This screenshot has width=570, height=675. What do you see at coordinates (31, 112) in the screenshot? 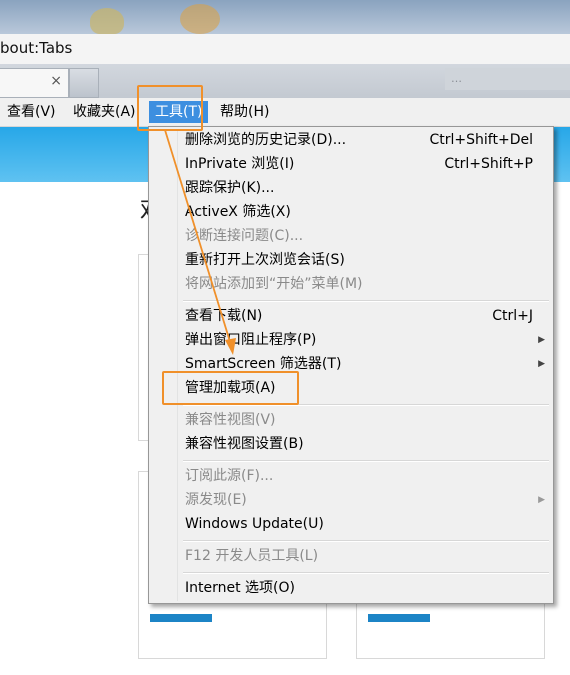
I see `menu-view: 查看(V)` at bounding box center [31, 112].